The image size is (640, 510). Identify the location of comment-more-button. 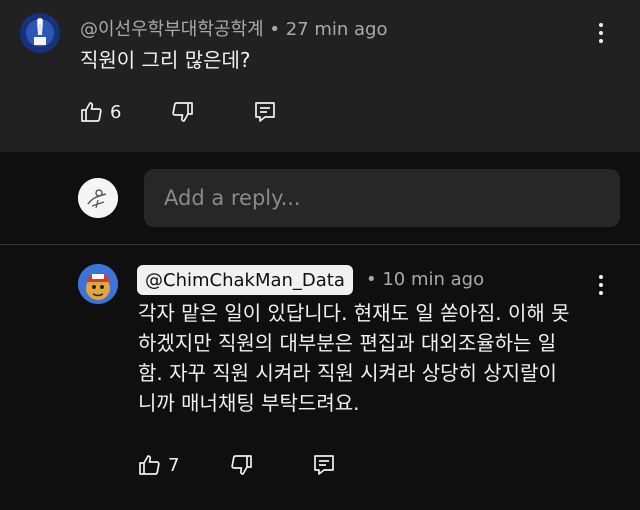
(601, 33).